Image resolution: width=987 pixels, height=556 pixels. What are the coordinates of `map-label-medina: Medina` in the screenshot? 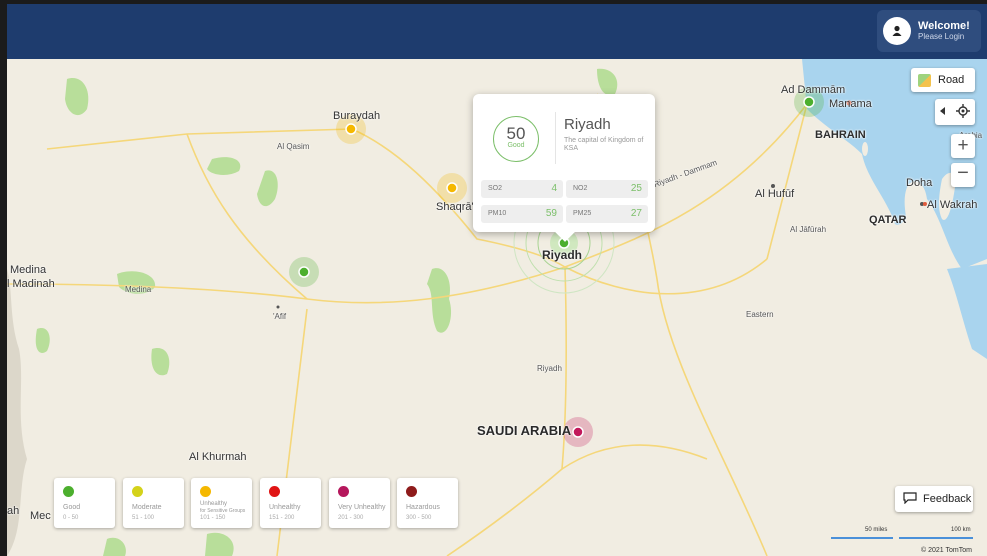 It's located at (28, 270).